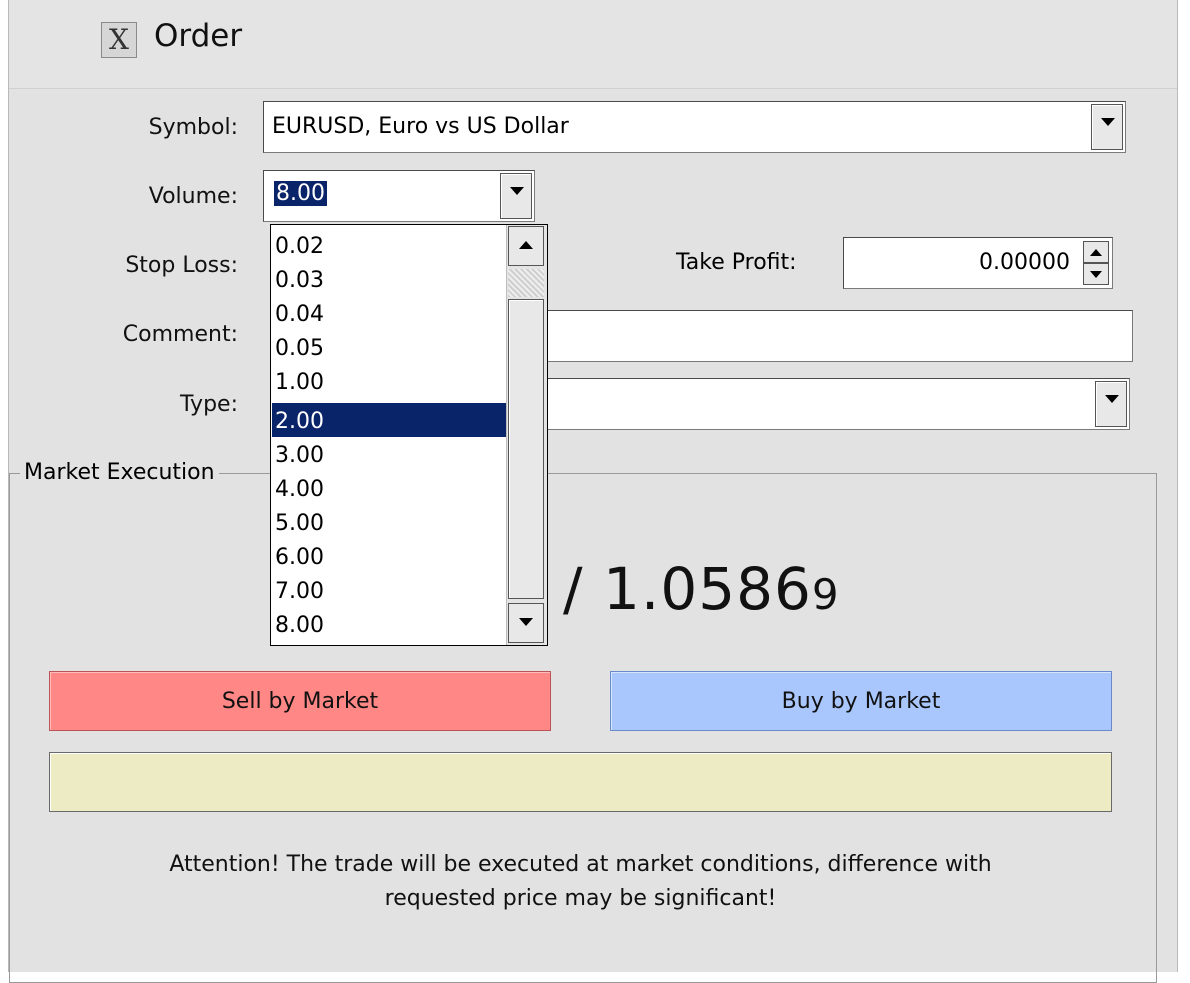  What do you see at coordinates (300, 701) in the screenshot?
I see `sell-by-market-button: Sell by Market` at bounding box center [300, 701].